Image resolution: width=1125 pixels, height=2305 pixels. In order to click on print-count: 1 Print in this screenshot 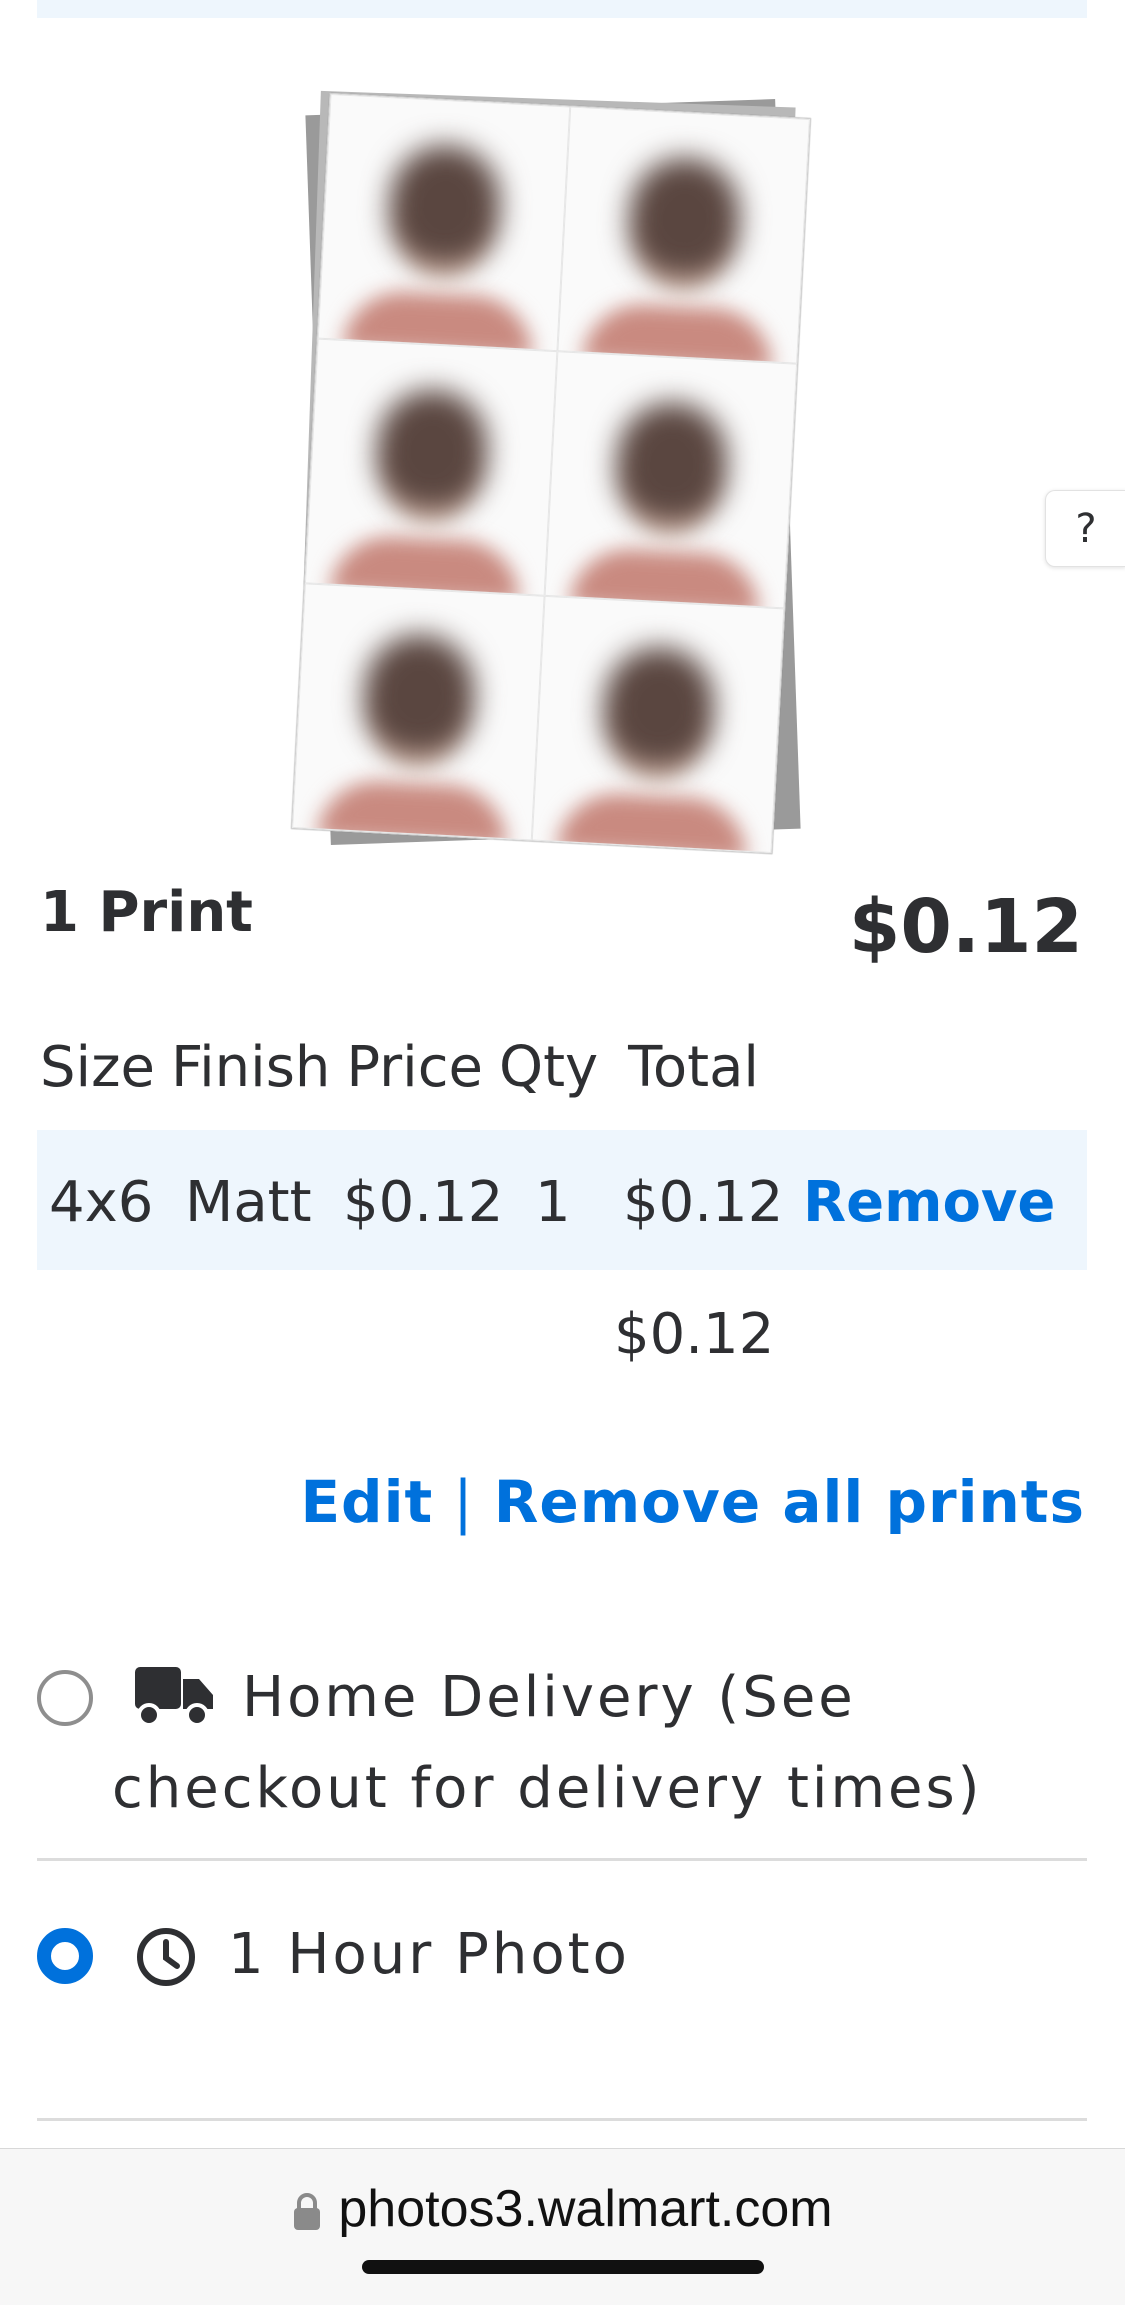, I will do `click(146, 912)`.